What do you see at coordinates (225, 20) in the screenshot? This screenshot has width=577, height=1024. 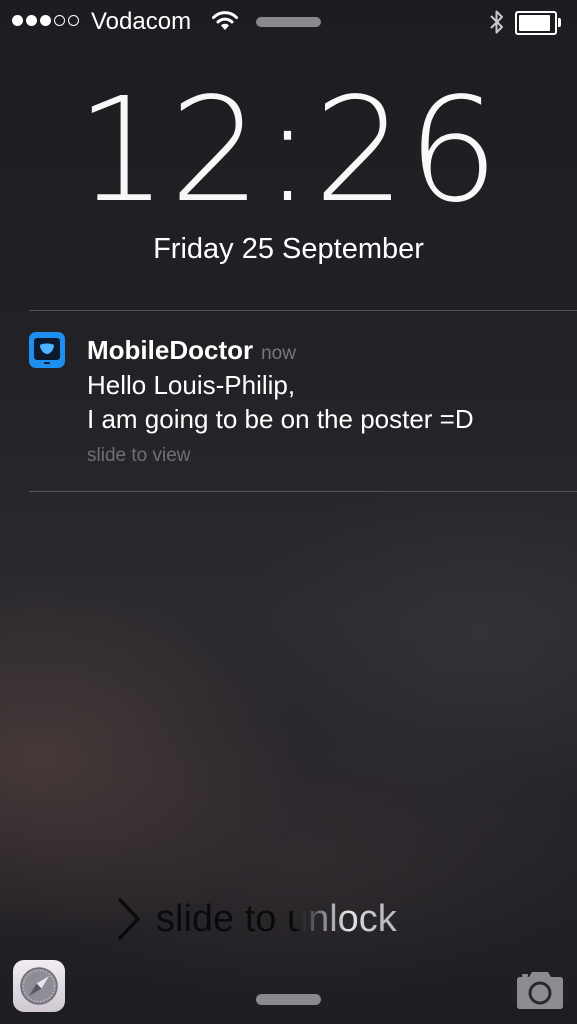 I see `wifi-icon` at bounding box center [225, 20].